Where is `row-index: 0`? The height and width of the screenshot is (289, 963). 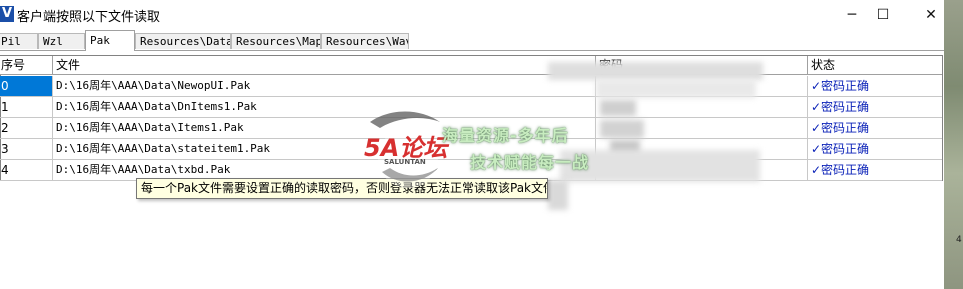
row-index: 0 is located at coordinates (26, 86).